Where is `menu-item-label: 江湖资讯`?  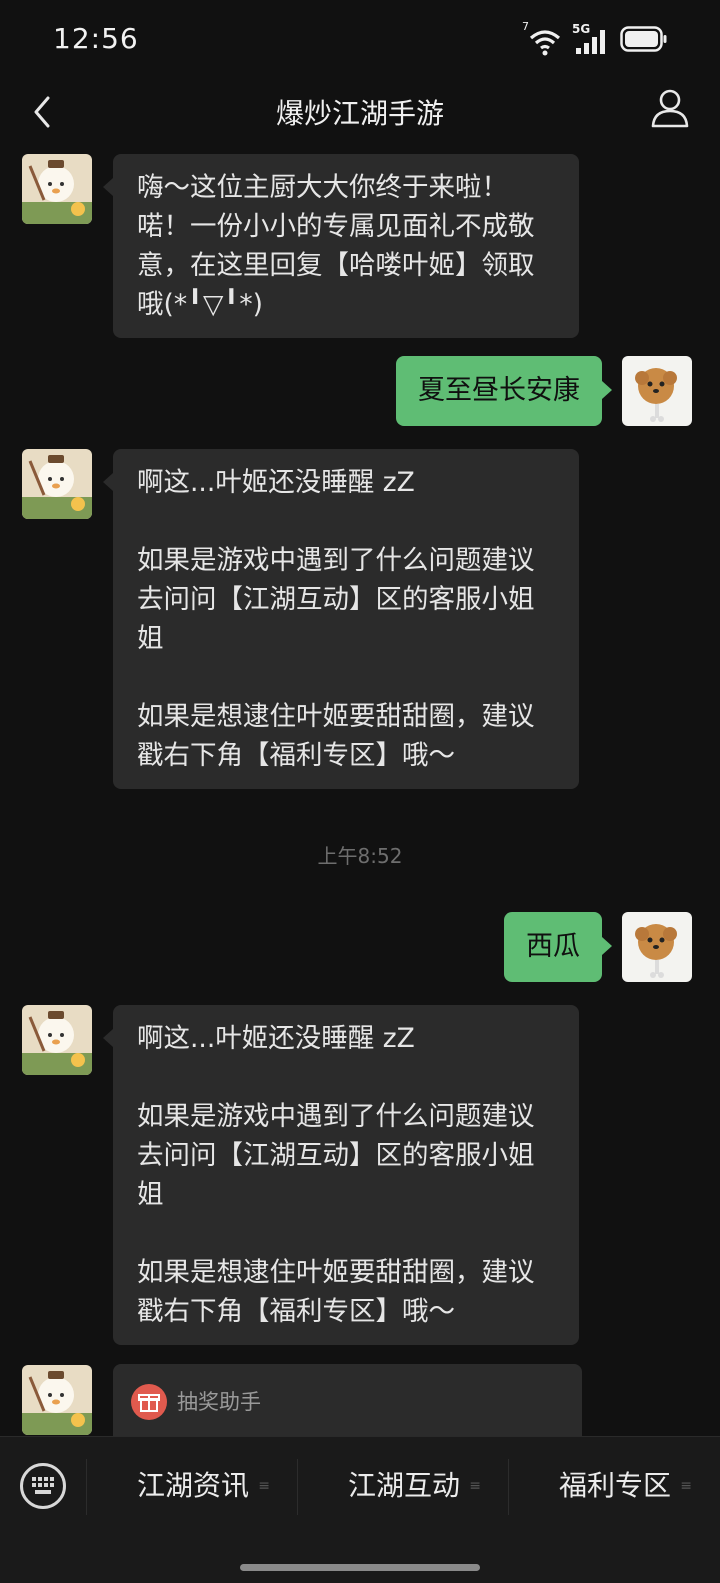 menu-item-label: 江湖资讯 is located at coordinates (192, 1485).